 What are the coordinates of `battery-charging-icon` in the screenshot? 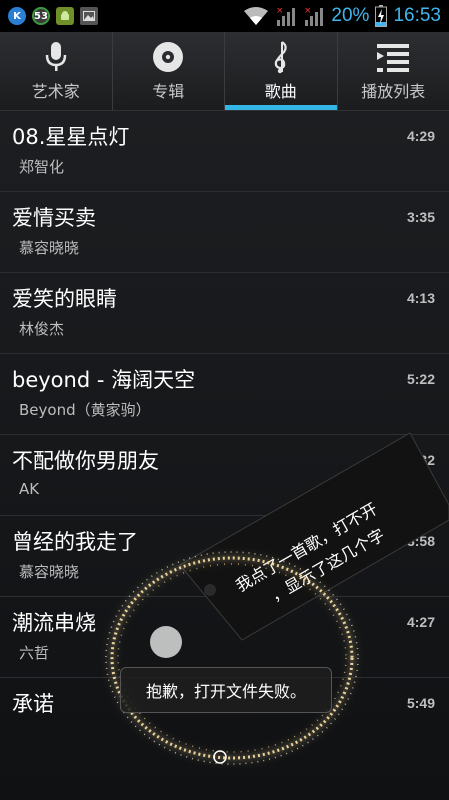 It's located at (381, 16).